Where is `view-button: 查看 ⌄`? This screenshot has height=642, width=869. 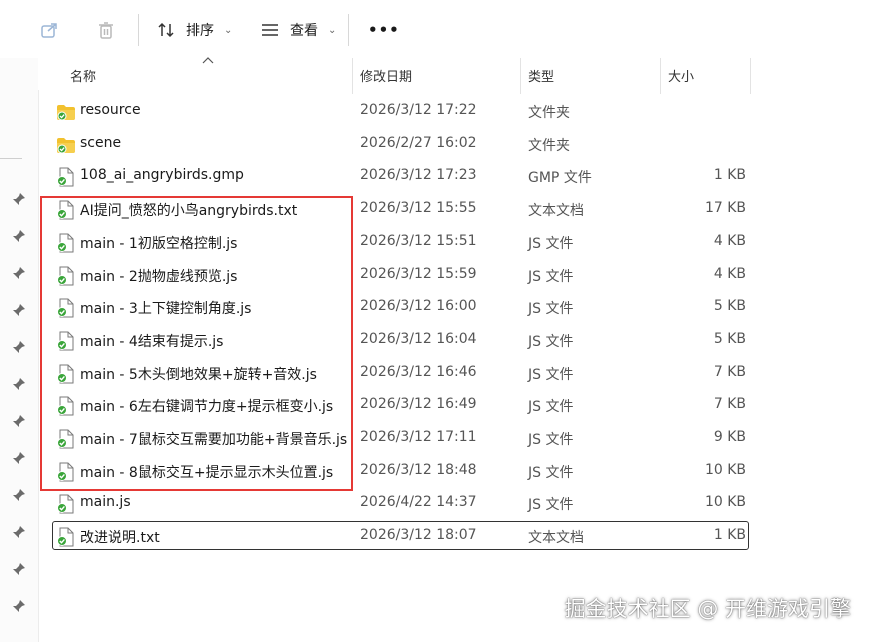 view-button: 查看 ⌄ is located at coordinates (297, 30).